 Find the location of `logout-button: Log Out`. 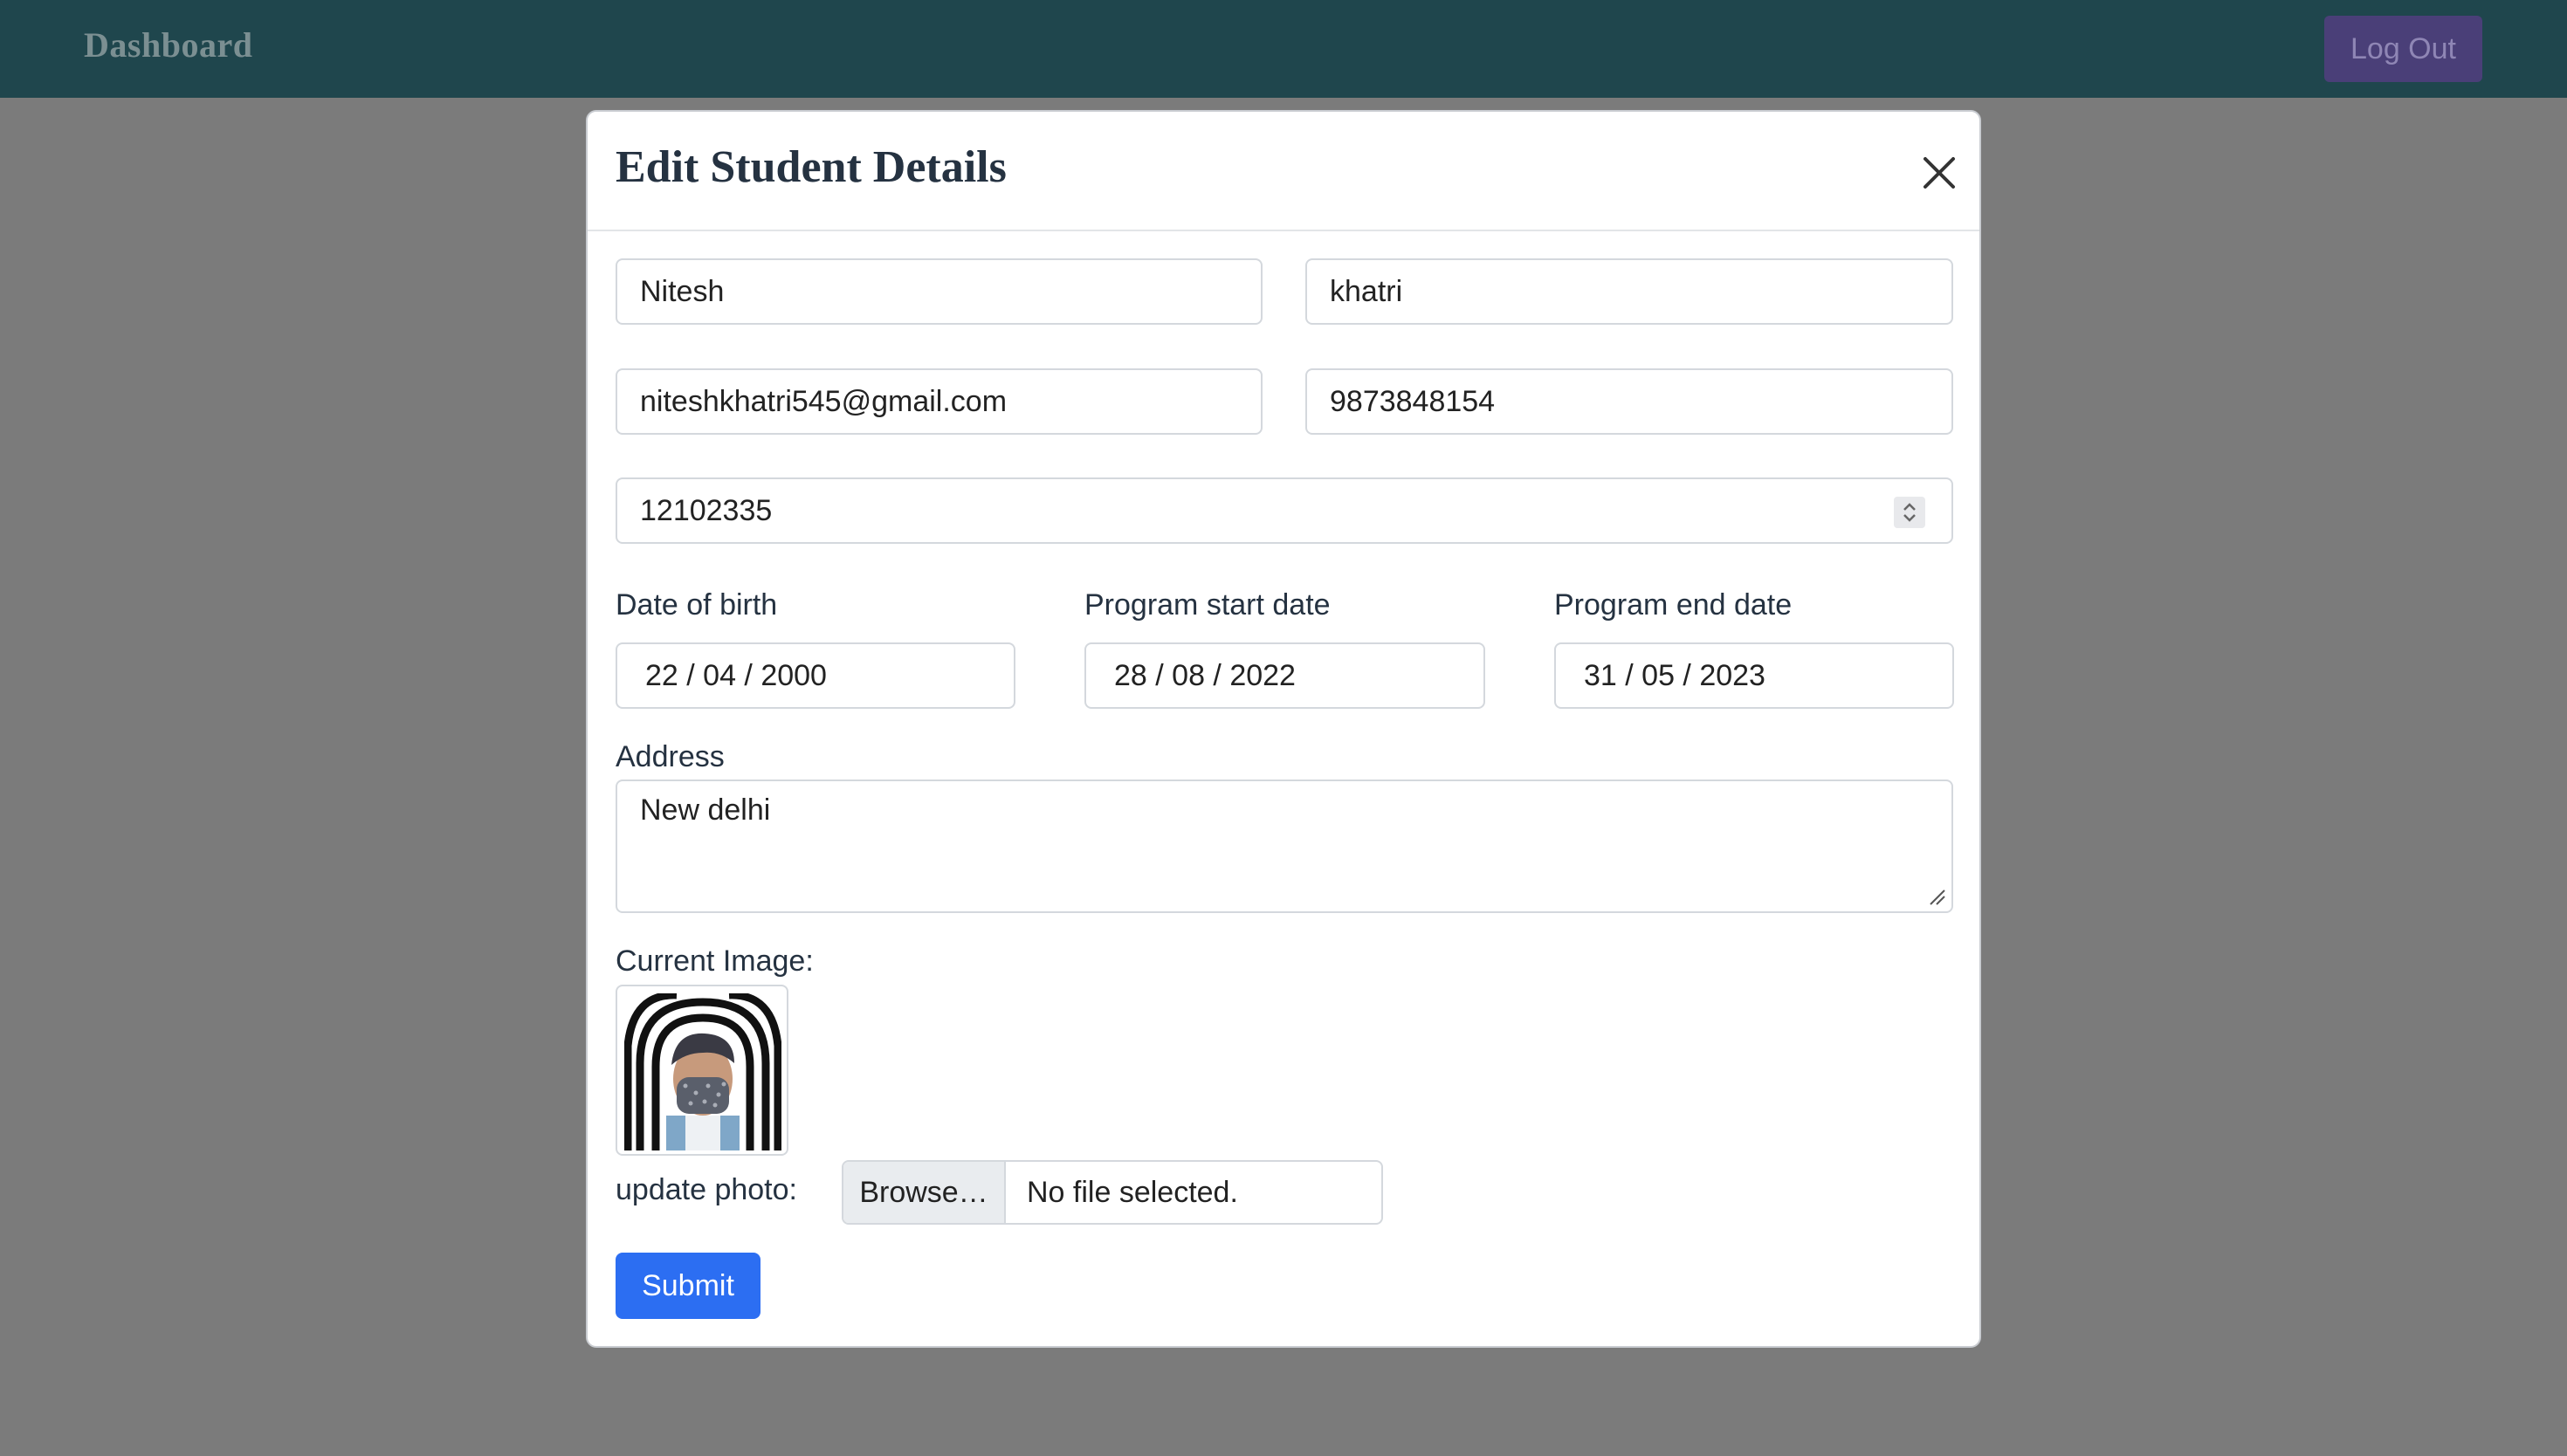

logout-button: Log Out is located at coordinates (2403, 49).